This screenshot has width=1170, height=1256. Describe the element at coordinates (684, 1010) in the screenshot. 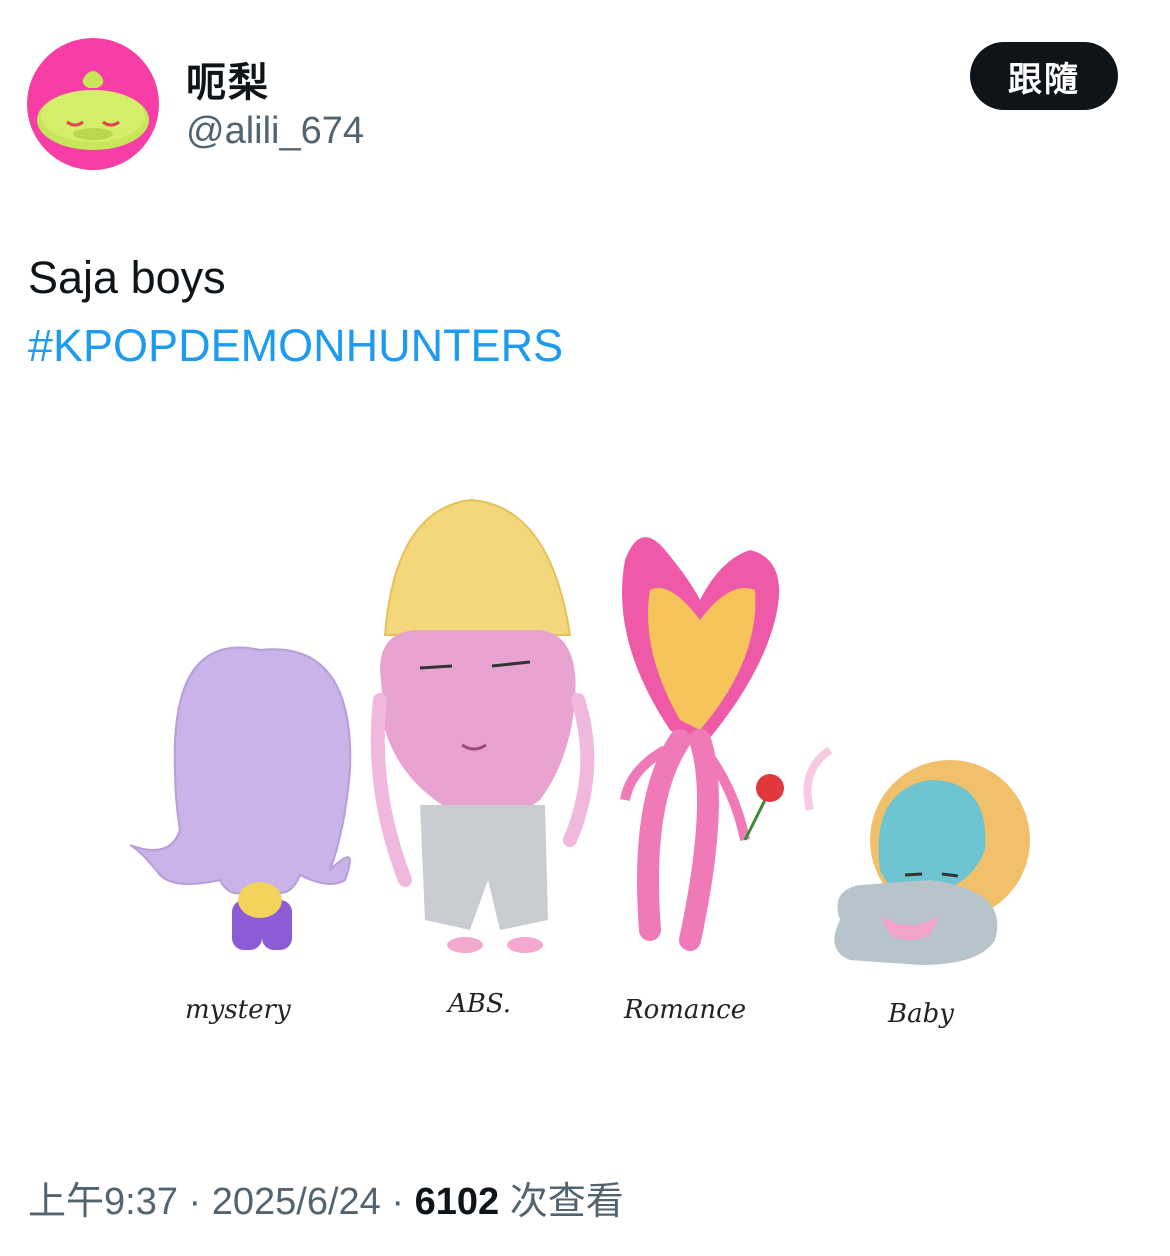

I see `label-romance: Romance` at that location.